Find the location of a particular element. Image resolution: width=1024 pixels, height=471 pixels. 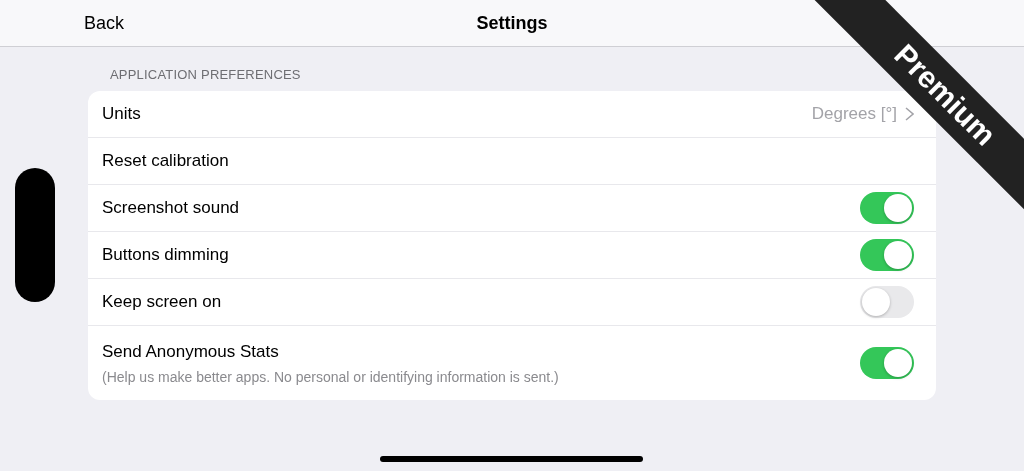

chevron-icon is located at coordinates (909, 114).